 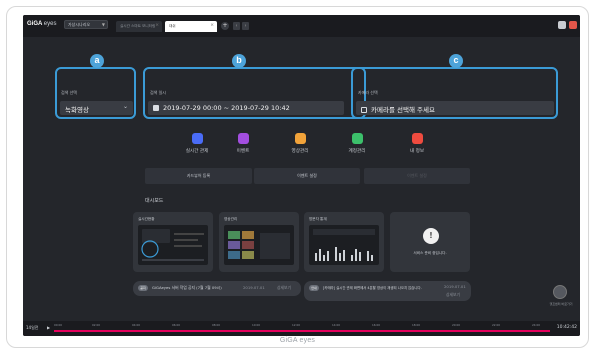 What do you see at coordinates (77, 110) in the screenshot?
I see `search-type-value: 녹화영상` at bounding box center [77, 110].